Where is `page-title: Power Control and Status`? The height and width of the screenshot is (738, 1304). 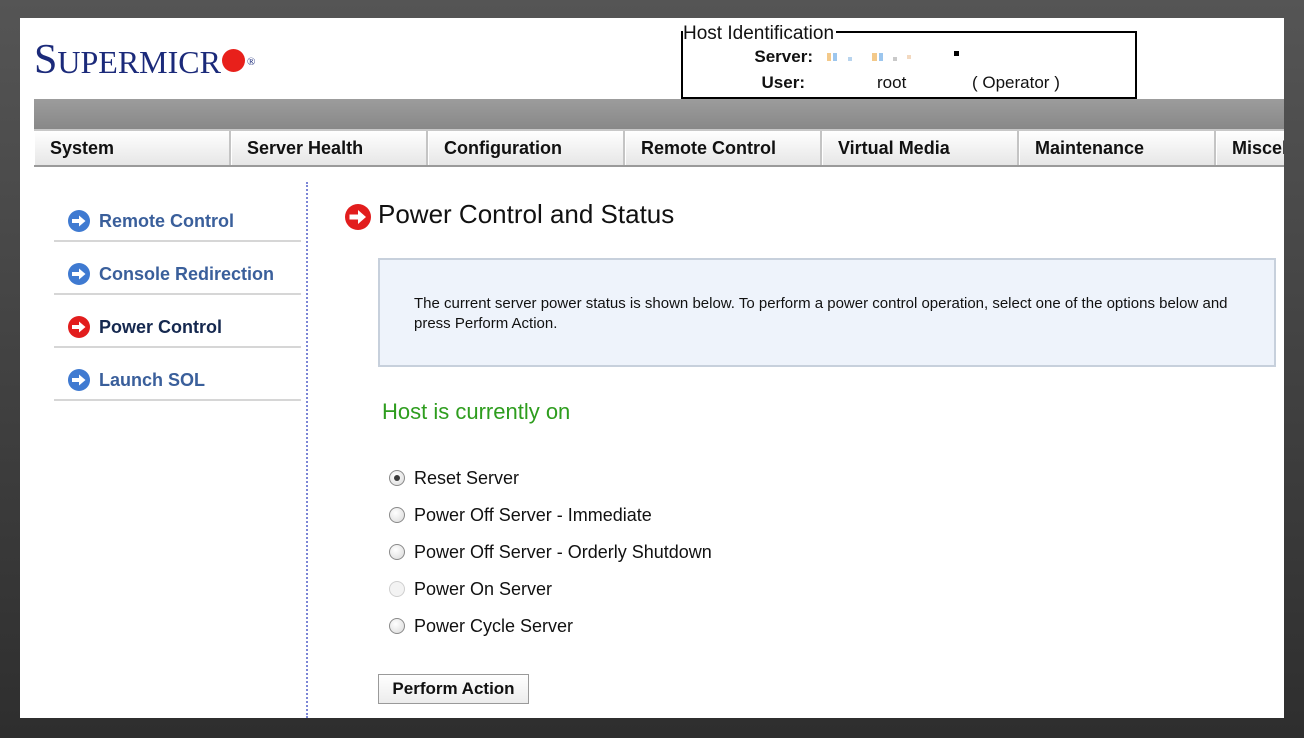
page-title: Power Control and Status is located at coordinates (526, 214).